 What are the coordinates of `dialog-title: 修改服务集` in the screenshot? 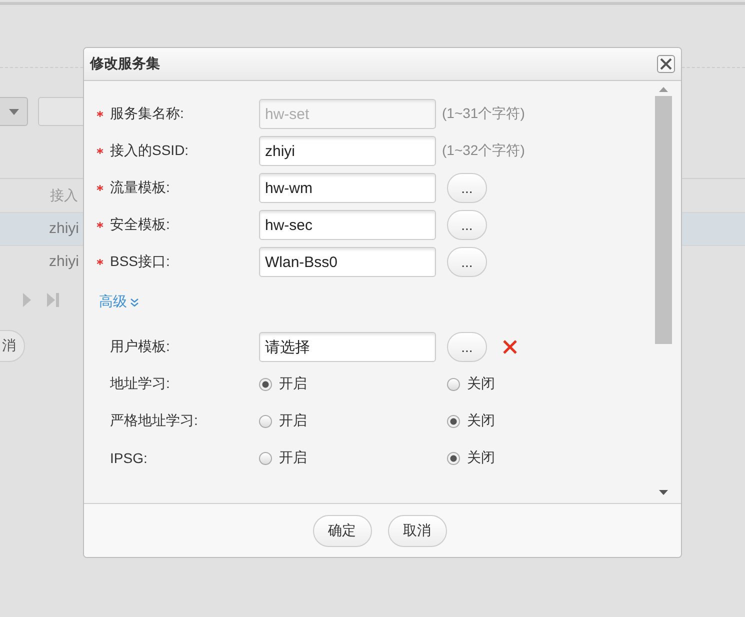 It's located at (125, 64).